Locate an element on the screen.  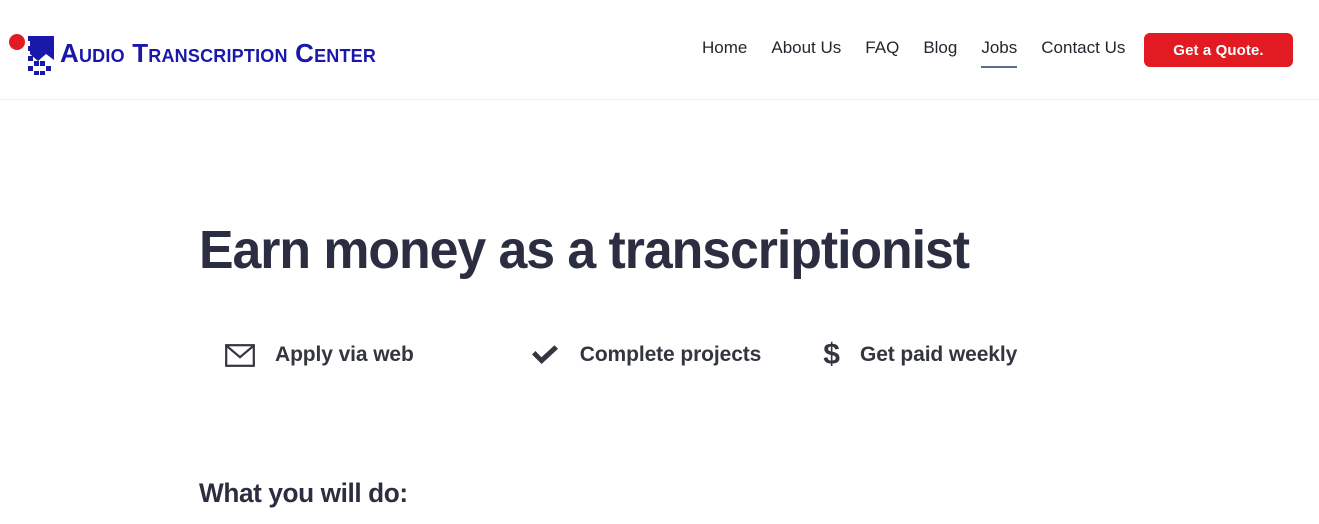
get-a-quote-button: Get a Quote. is located at coordinates (1218, 50).